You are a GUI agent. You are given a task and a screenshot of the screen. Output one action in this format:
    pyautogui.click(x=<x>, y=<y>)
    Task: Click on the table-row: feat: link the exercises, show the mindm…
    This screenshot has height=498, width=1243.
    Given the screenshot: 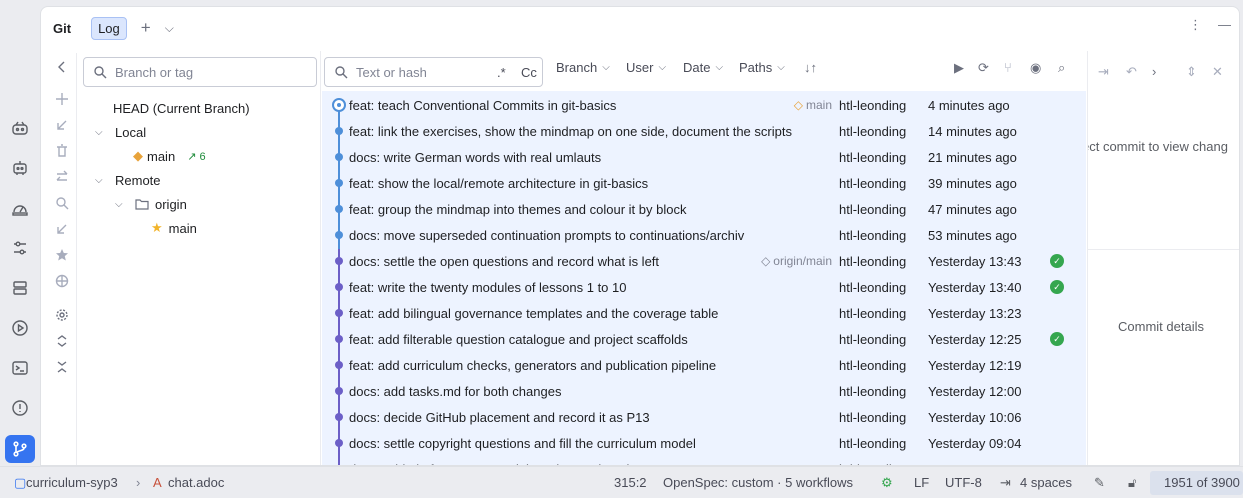 What is the action you would take?
    pyautogui.click(x=704, y=131)
    